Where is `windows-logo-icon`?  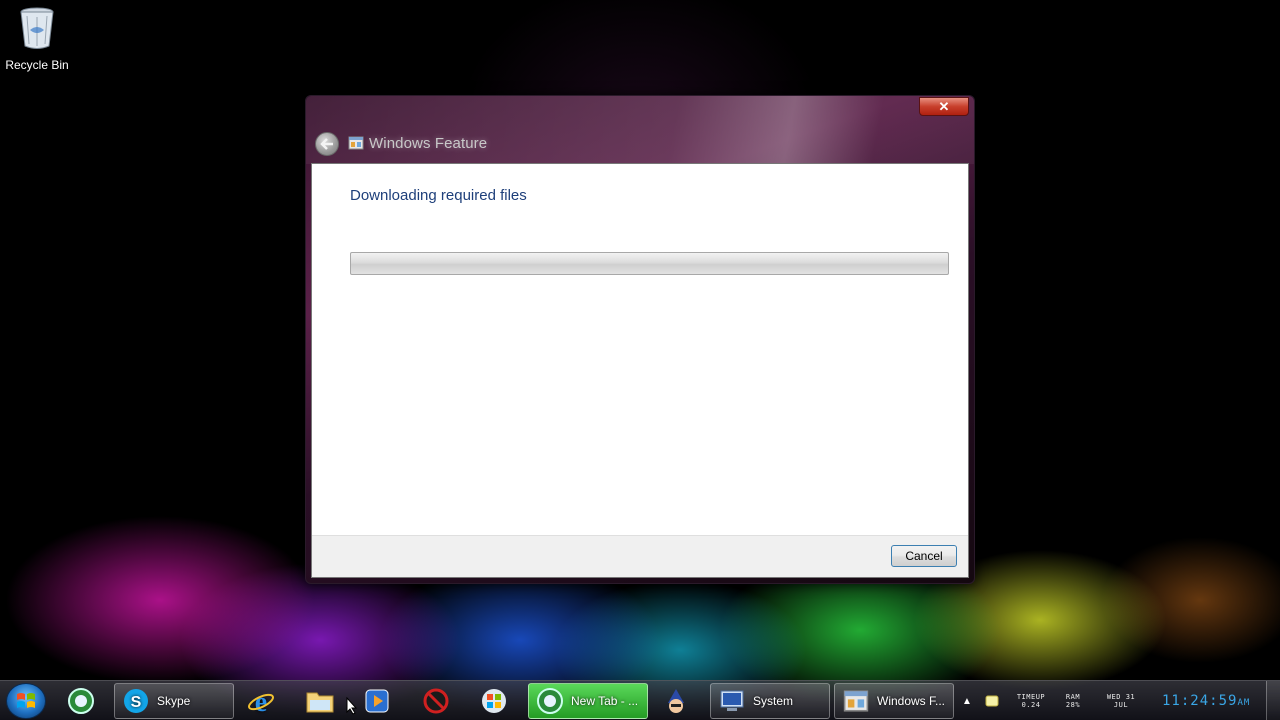 windows-logo-icon is located at coordinates (494, 701).